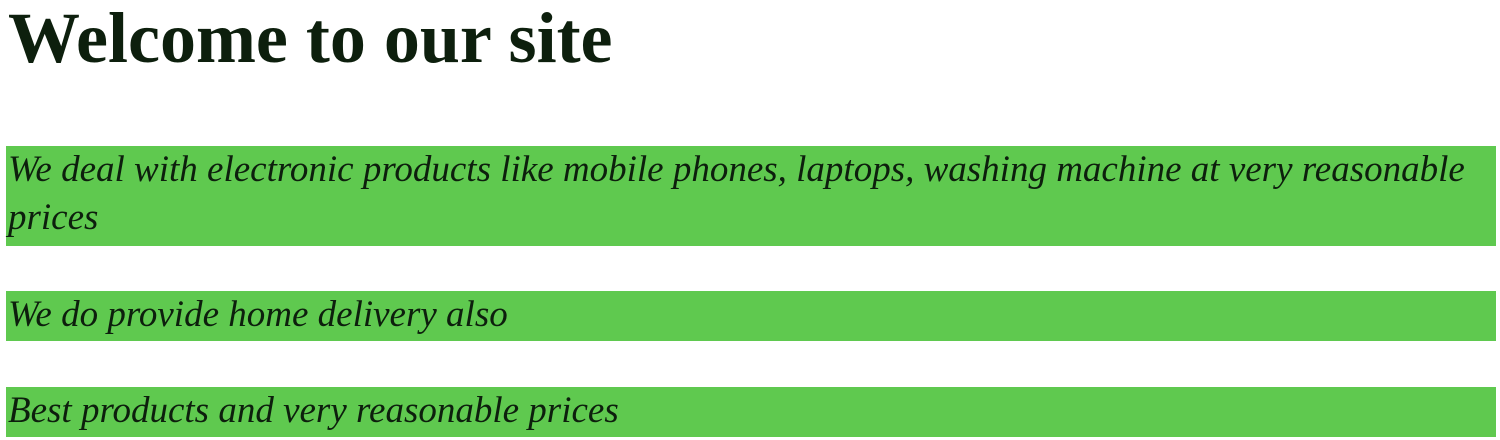 The image size is (1500, 440). Describe the element at coordinates (751, 412) in the screenshot. I see `paragraph-prices: Best products and very reasonable prices` at that location.